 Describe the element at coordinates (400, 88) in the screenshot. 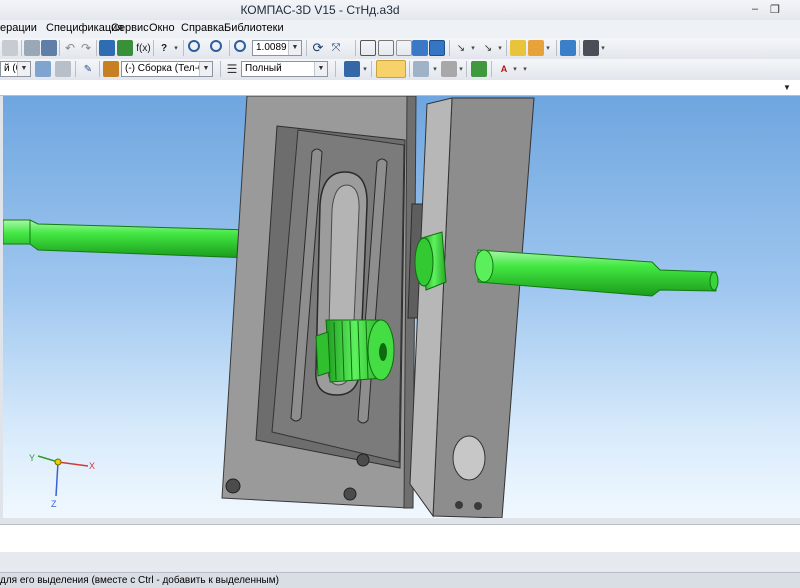

I see `document-tab-strip: ▼` at that location.